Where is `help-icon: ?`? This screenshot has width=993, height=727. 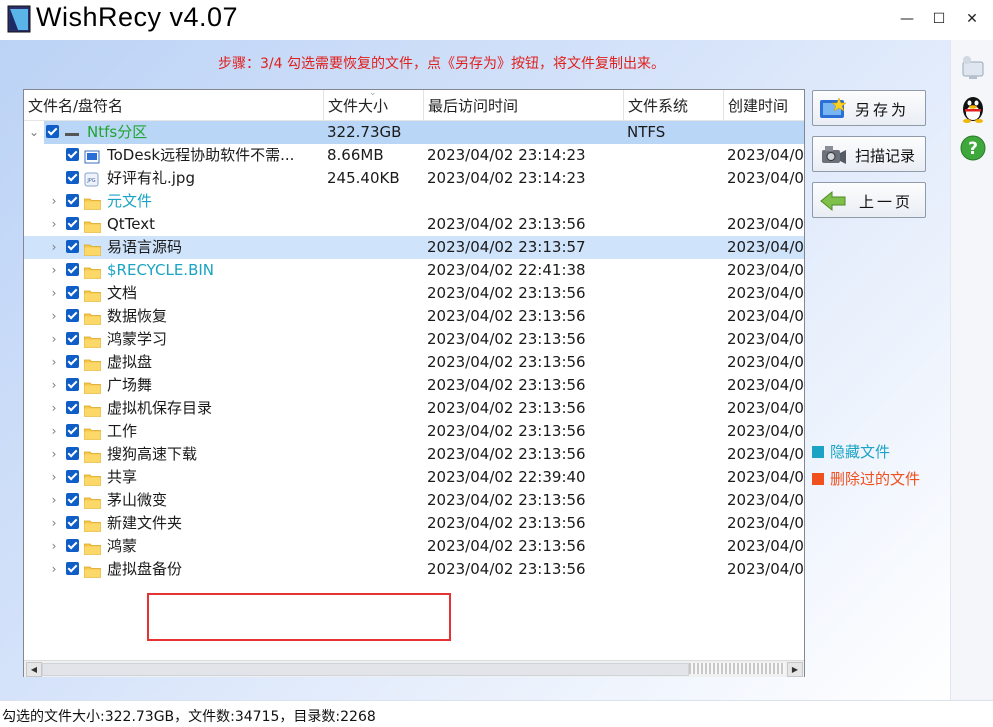 help-icon: ? is located at coordinates (973, 148).